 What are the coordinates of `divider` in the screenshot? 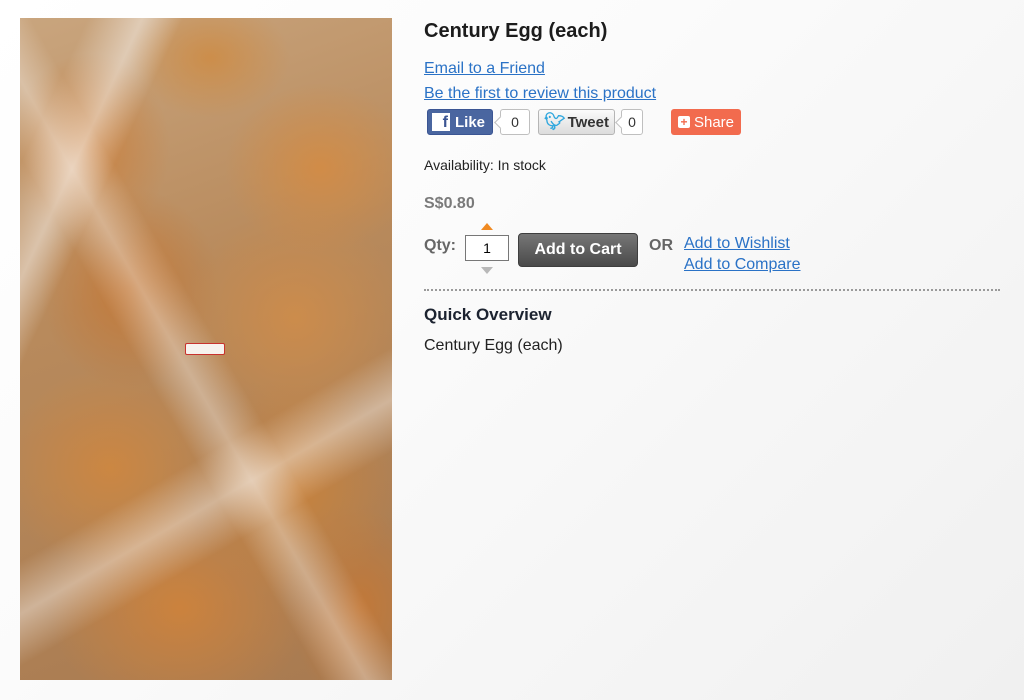 It's located at (712, 290).